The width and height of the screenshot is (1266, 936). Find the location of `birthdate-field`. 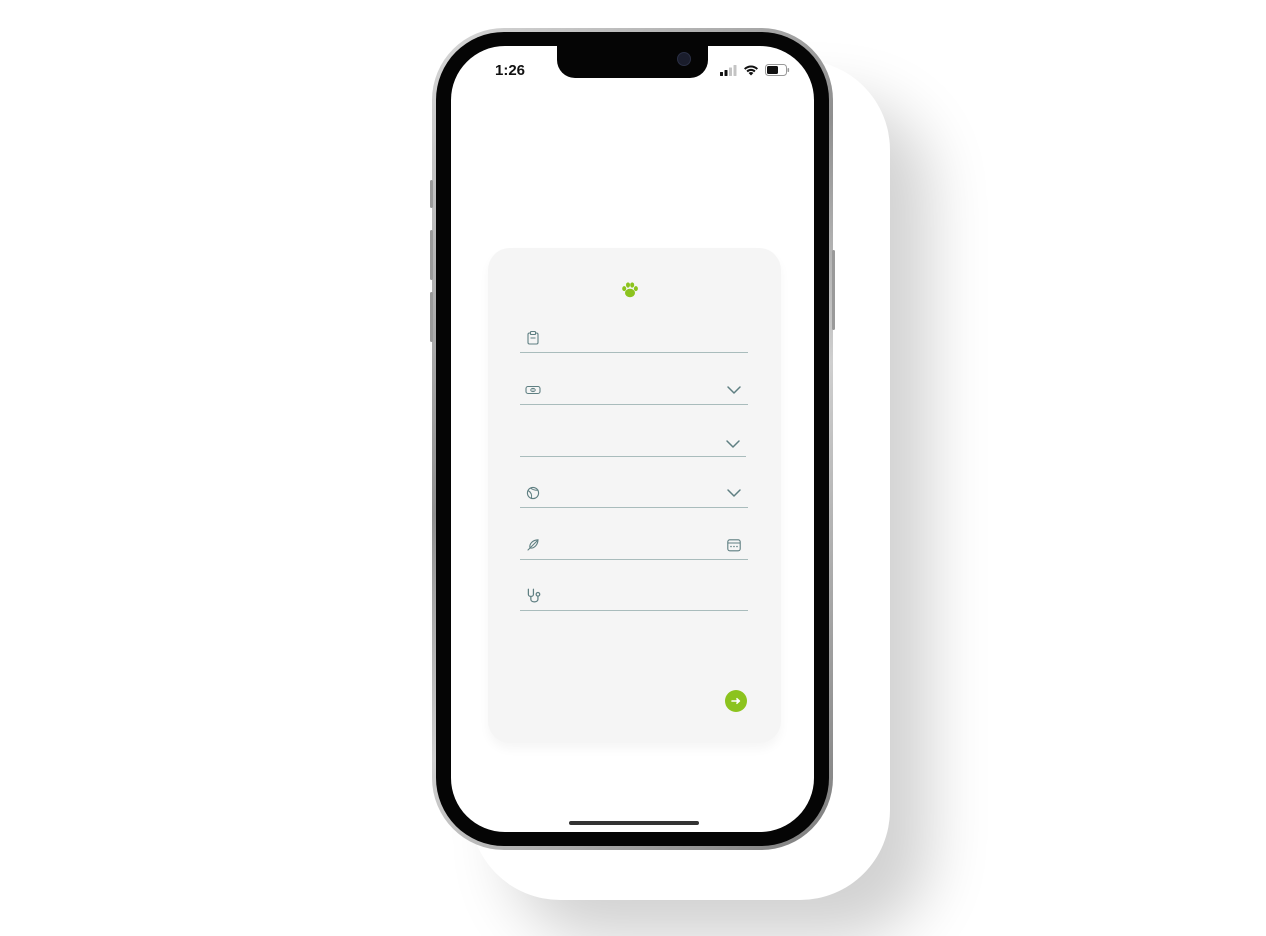

birthdate-field is located at coordinates (634, 544).